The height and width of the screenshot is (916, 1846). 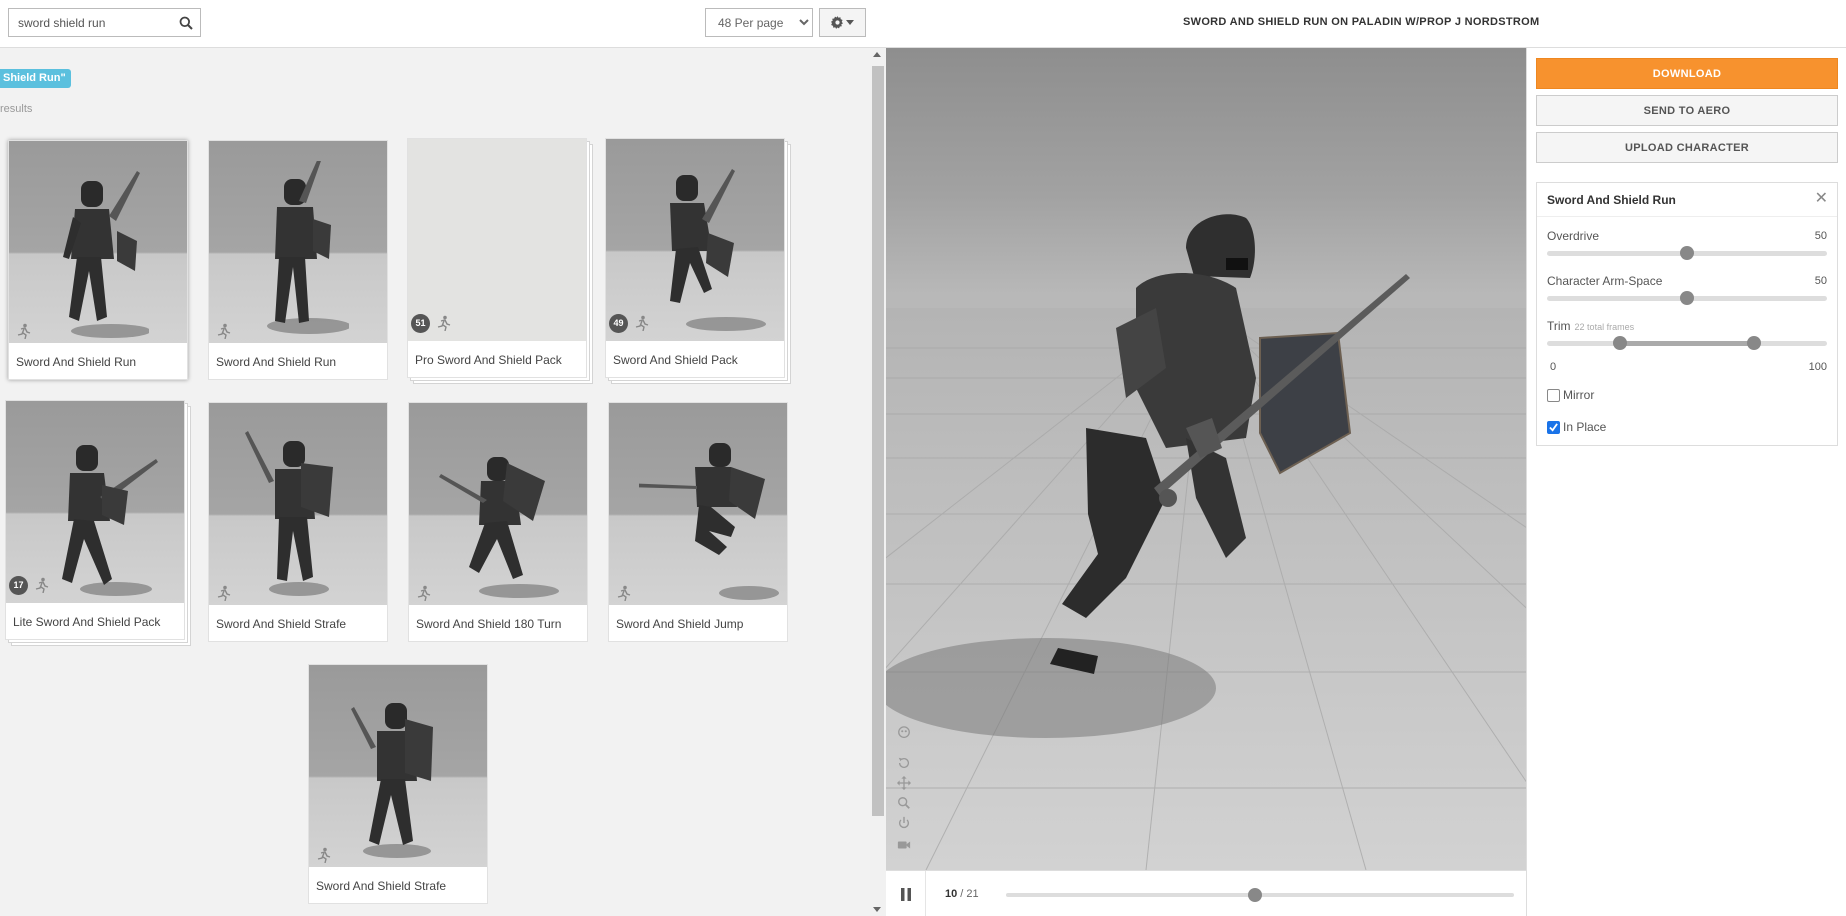 I want to click on timeline-handle, so click(x=1254, y=895).